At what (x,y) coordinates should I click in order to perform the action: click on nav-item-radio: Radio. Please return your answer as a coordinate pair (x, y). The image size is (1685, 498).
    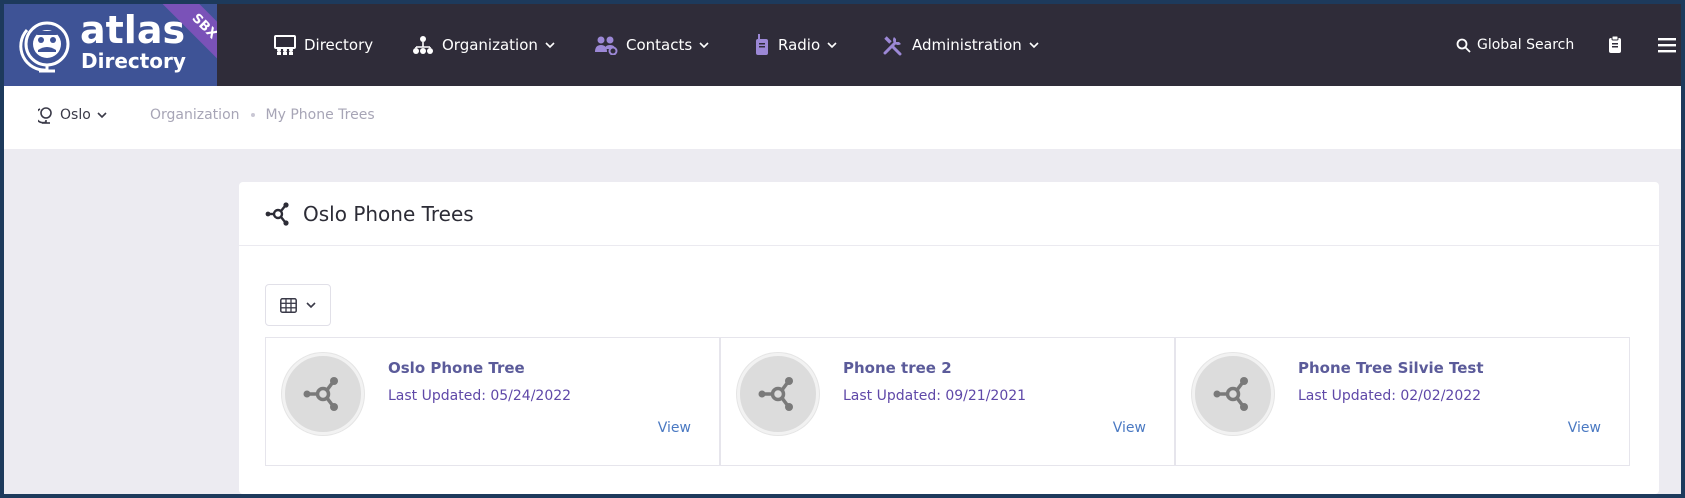
    Looking at the image, I should click on (799, 45).